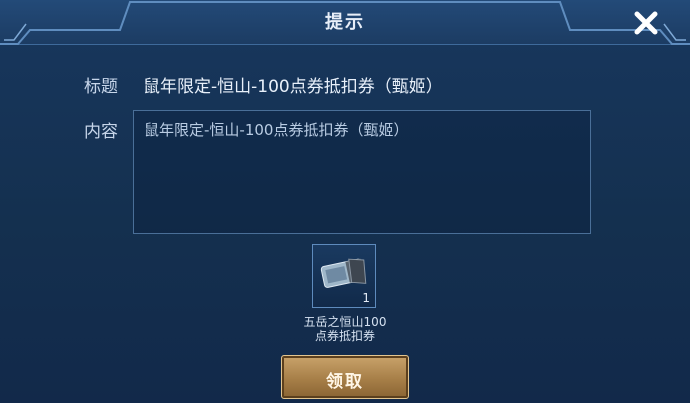 This screenshot has height=403, width=690. I want to click on claim-button: 领取, so click(345, 377).